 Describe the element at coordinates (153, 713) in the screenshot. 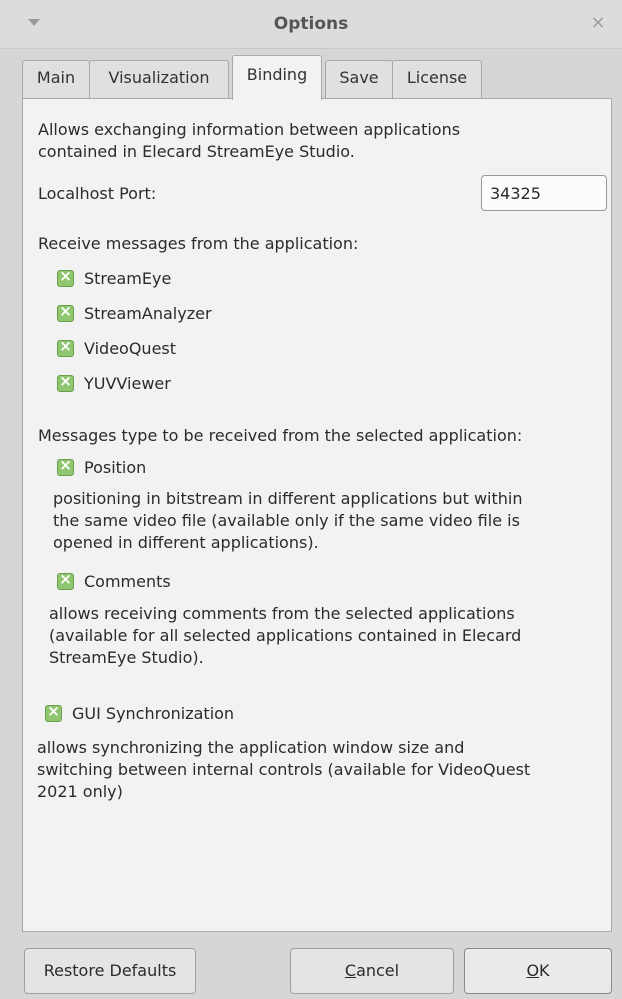

I see `gui-sync-label: GUI Synchronization` at that location.